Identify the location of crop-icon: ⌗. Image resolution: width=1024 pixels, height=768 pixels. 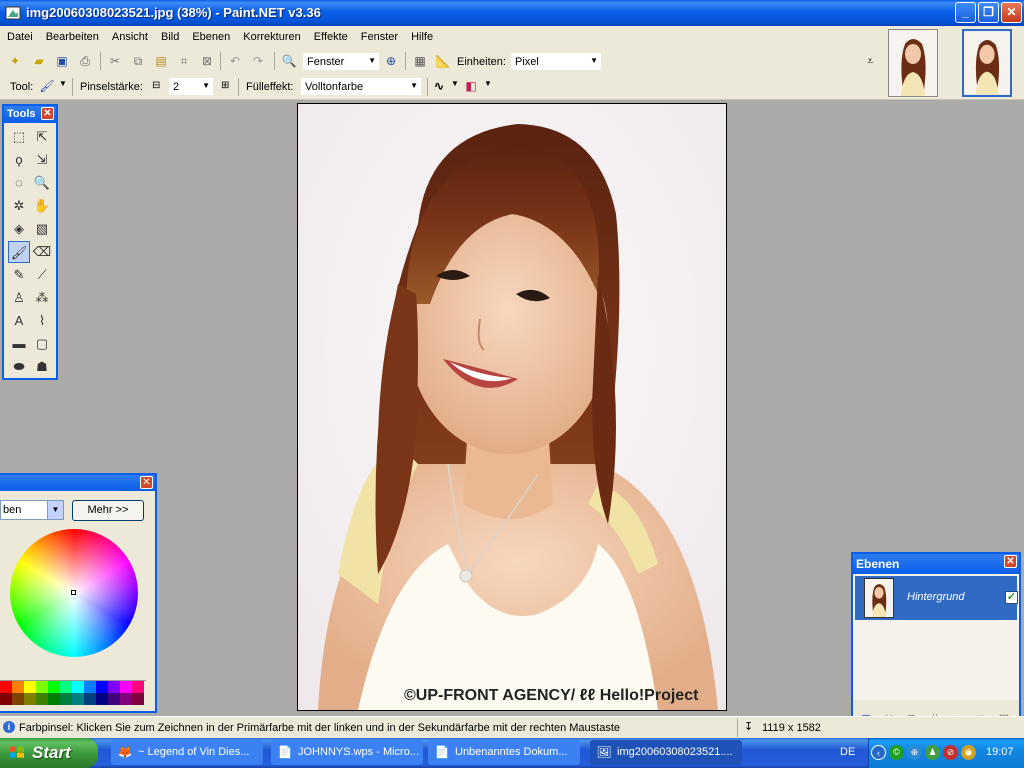
(184, 61).